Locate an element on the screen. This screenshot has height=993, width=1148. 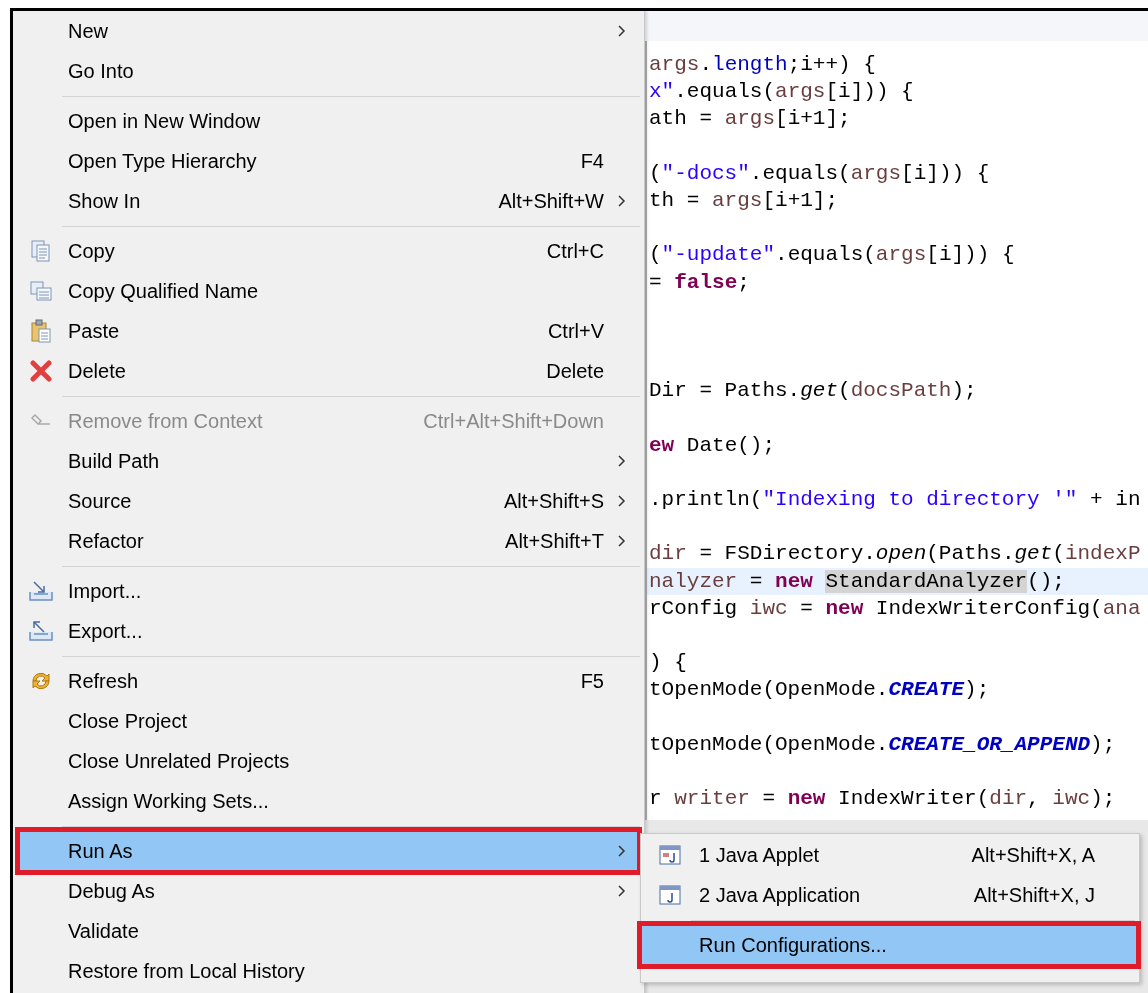
import-icon is located at coordinates (40, 591).